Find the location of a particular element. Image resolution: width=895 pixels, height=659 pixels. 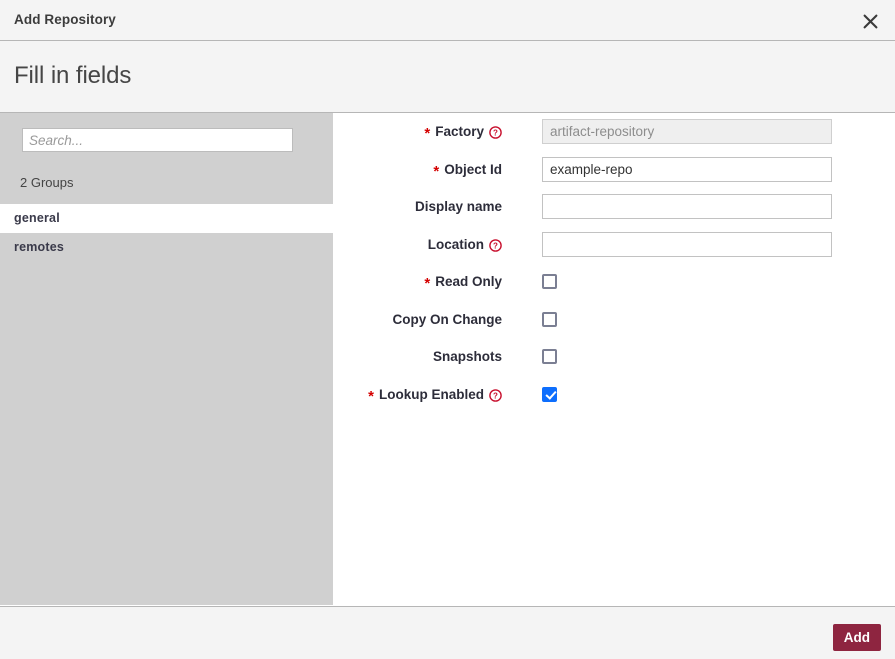

display-name-input is located at coordinates (687, 207).